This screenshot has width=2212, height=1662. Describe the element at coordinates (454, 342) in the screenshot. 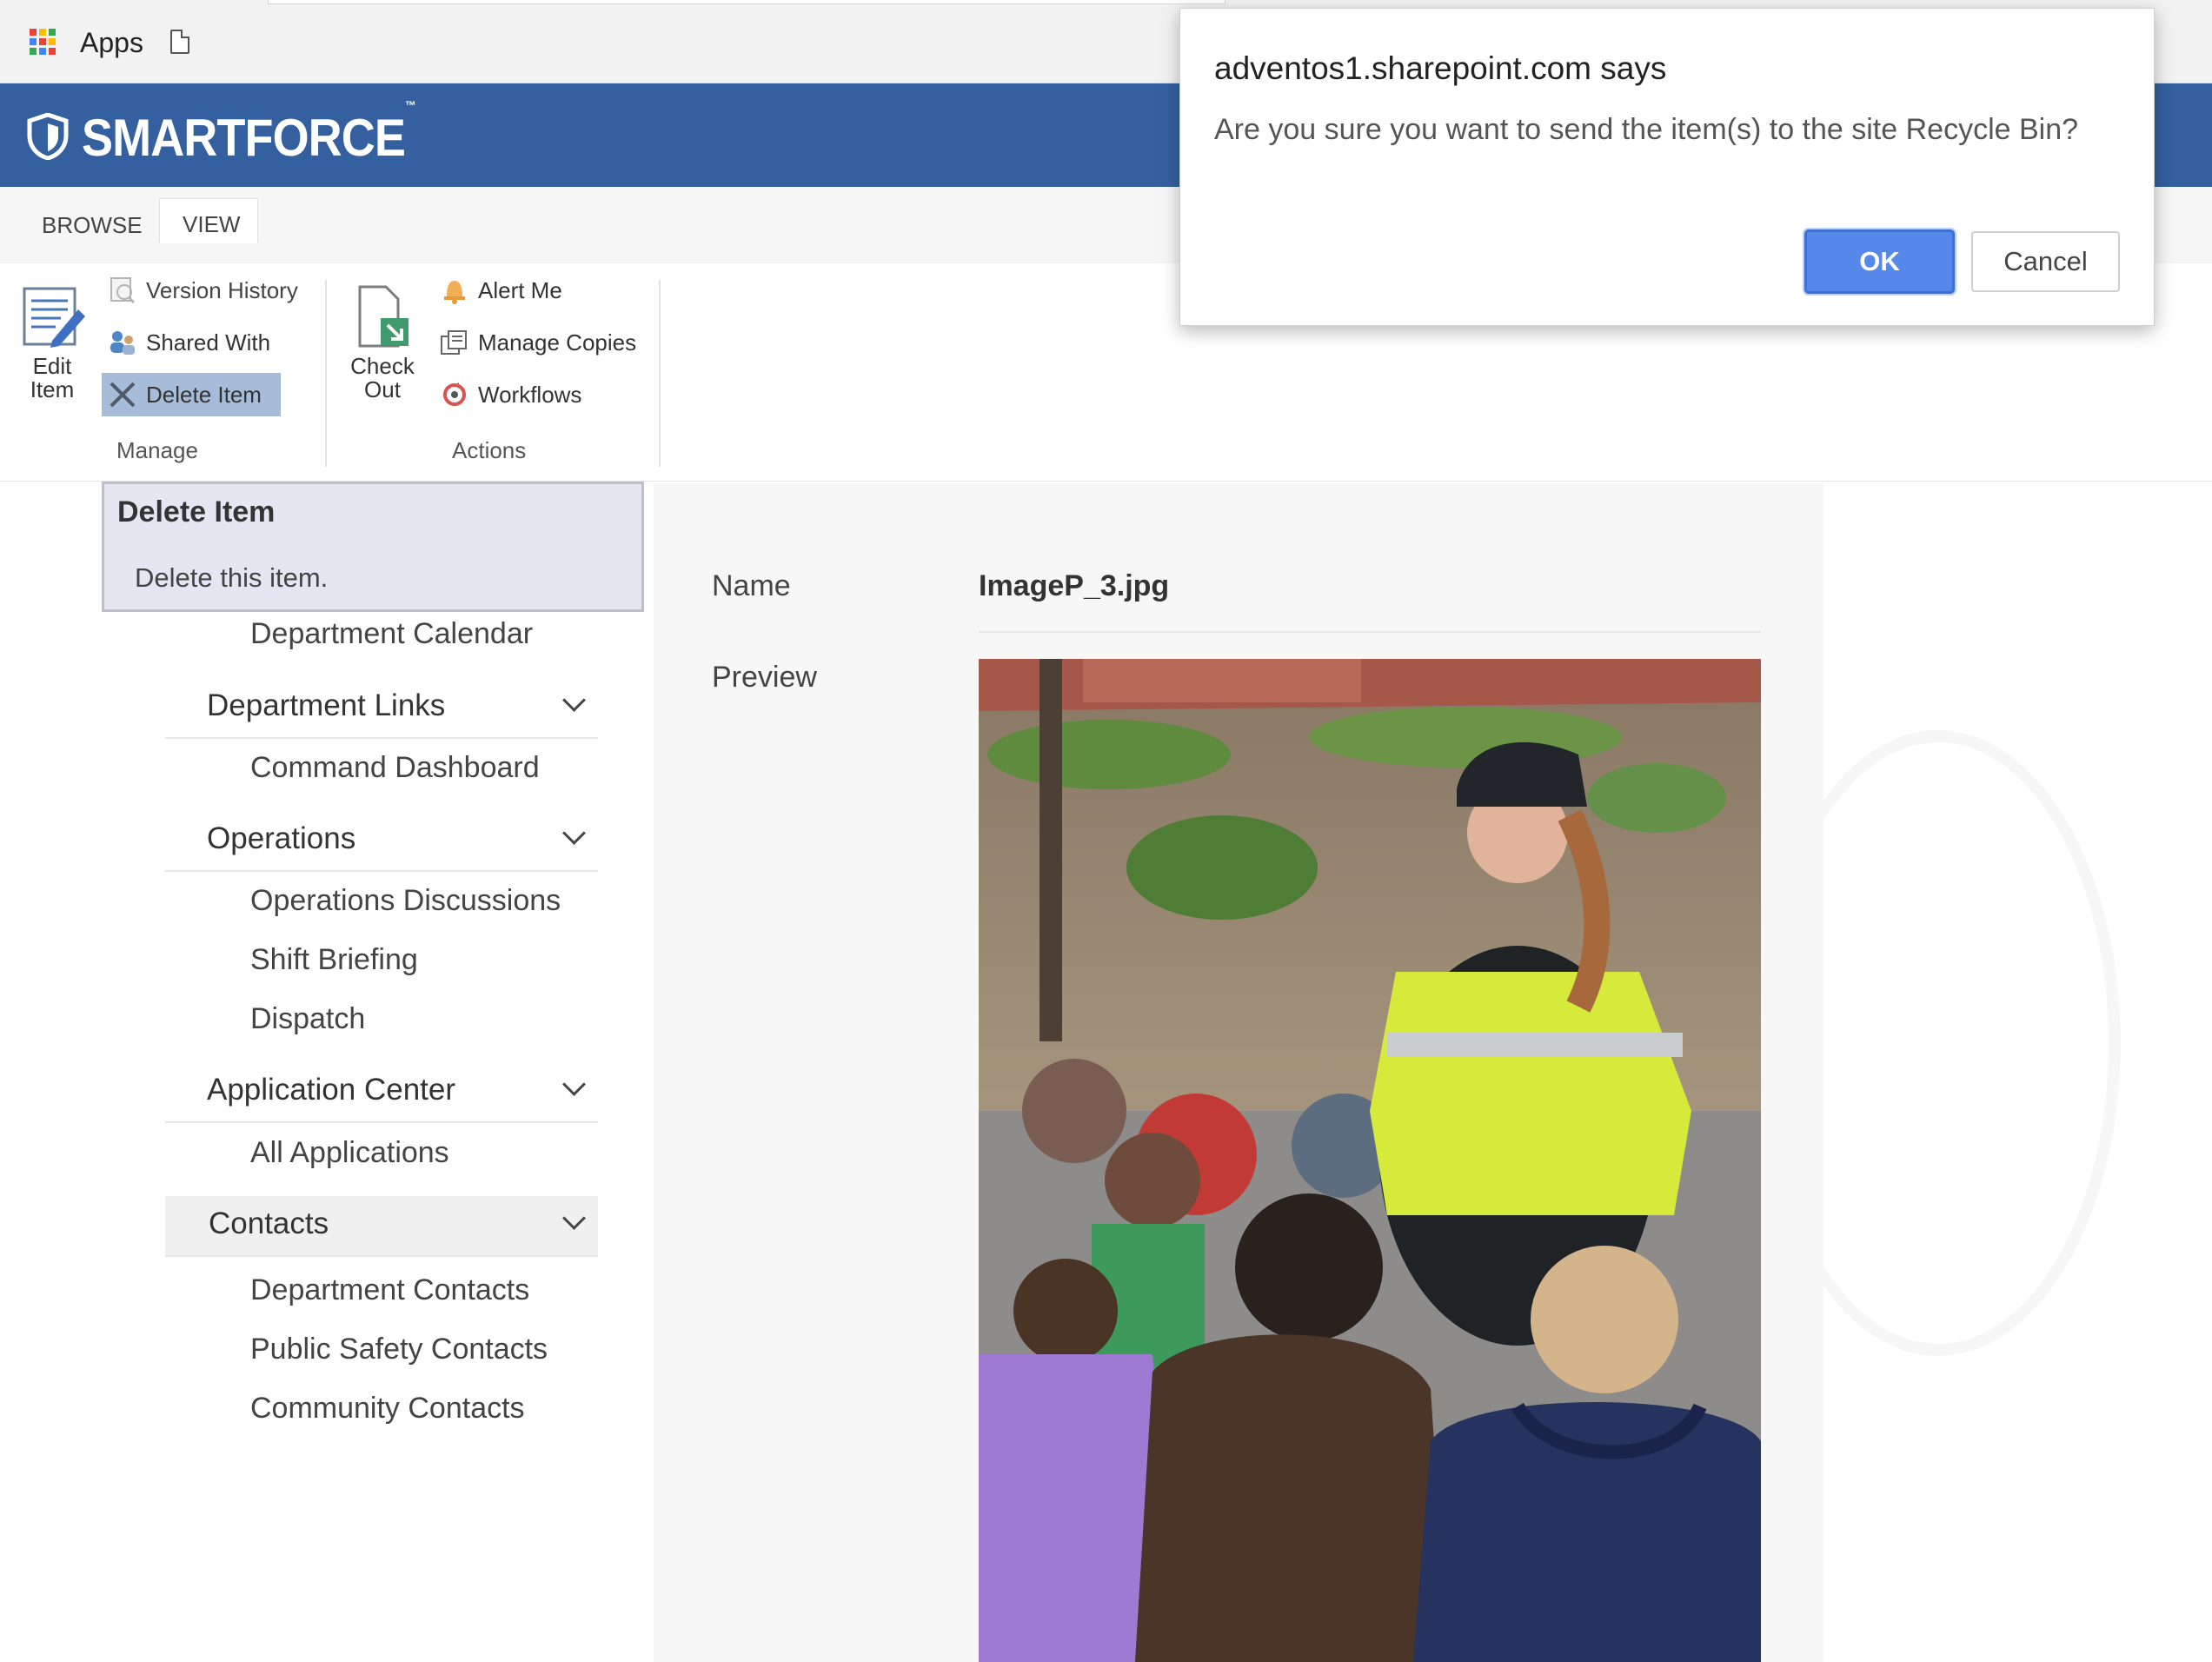

I see `manage-copies-icon` at that location.